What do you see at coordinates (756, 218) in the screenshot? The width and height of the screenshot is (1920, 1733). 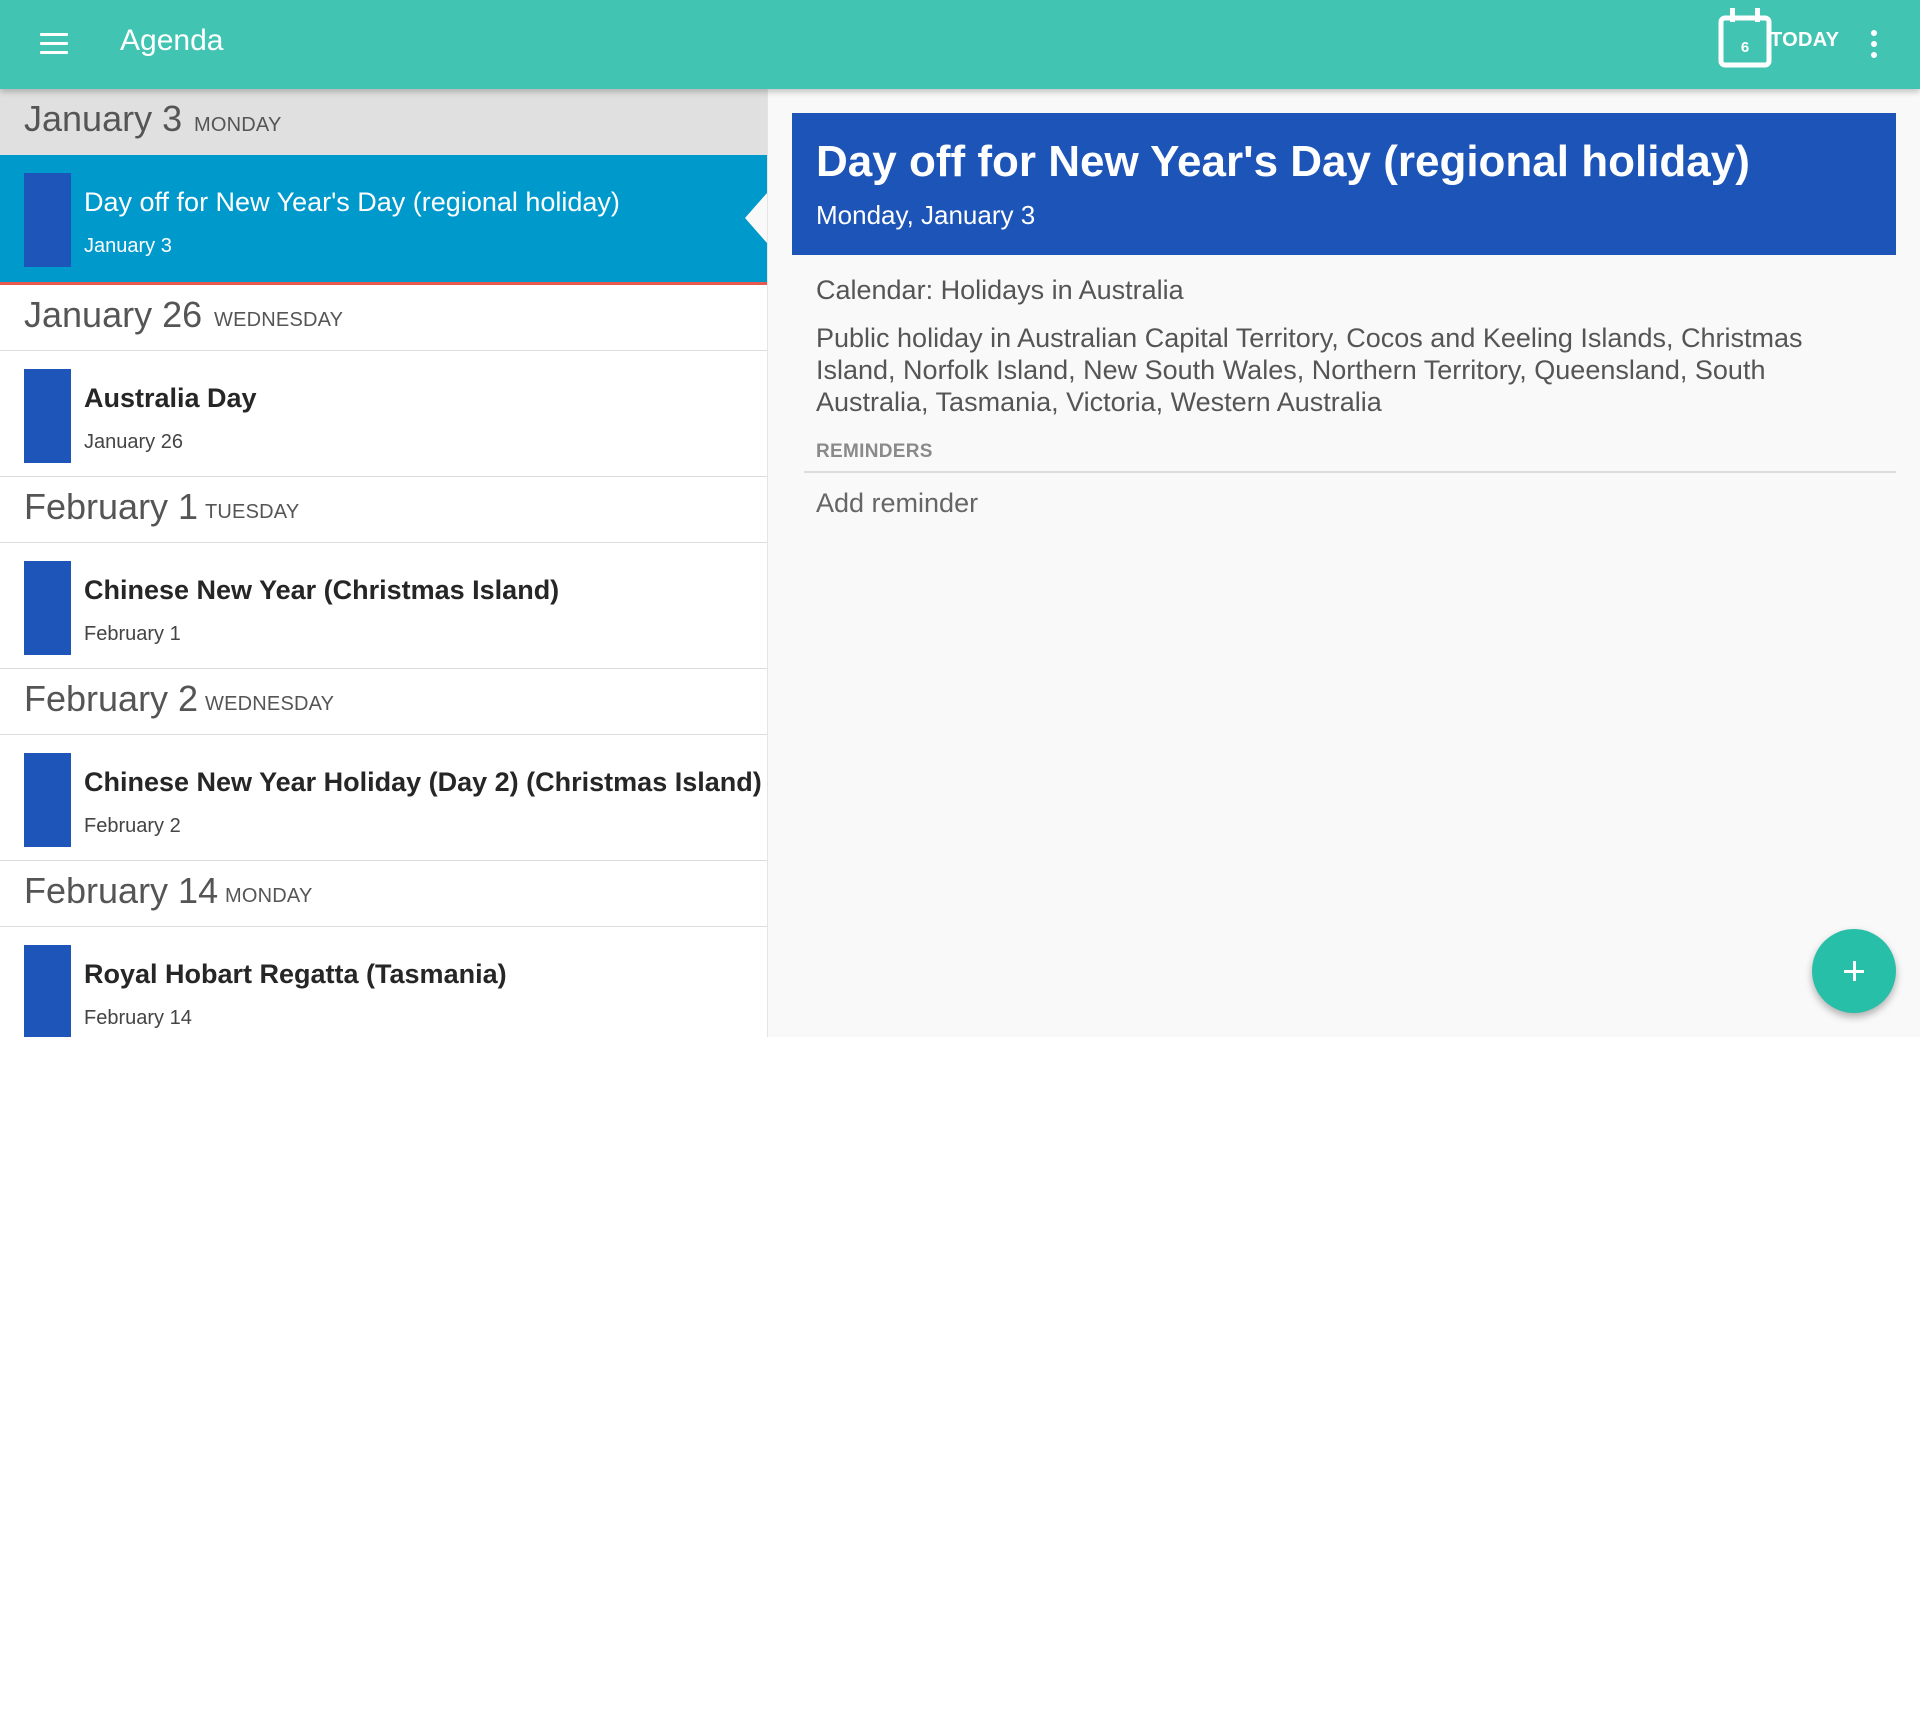 I see `selection-indicator` at bounding box center [756, 218].